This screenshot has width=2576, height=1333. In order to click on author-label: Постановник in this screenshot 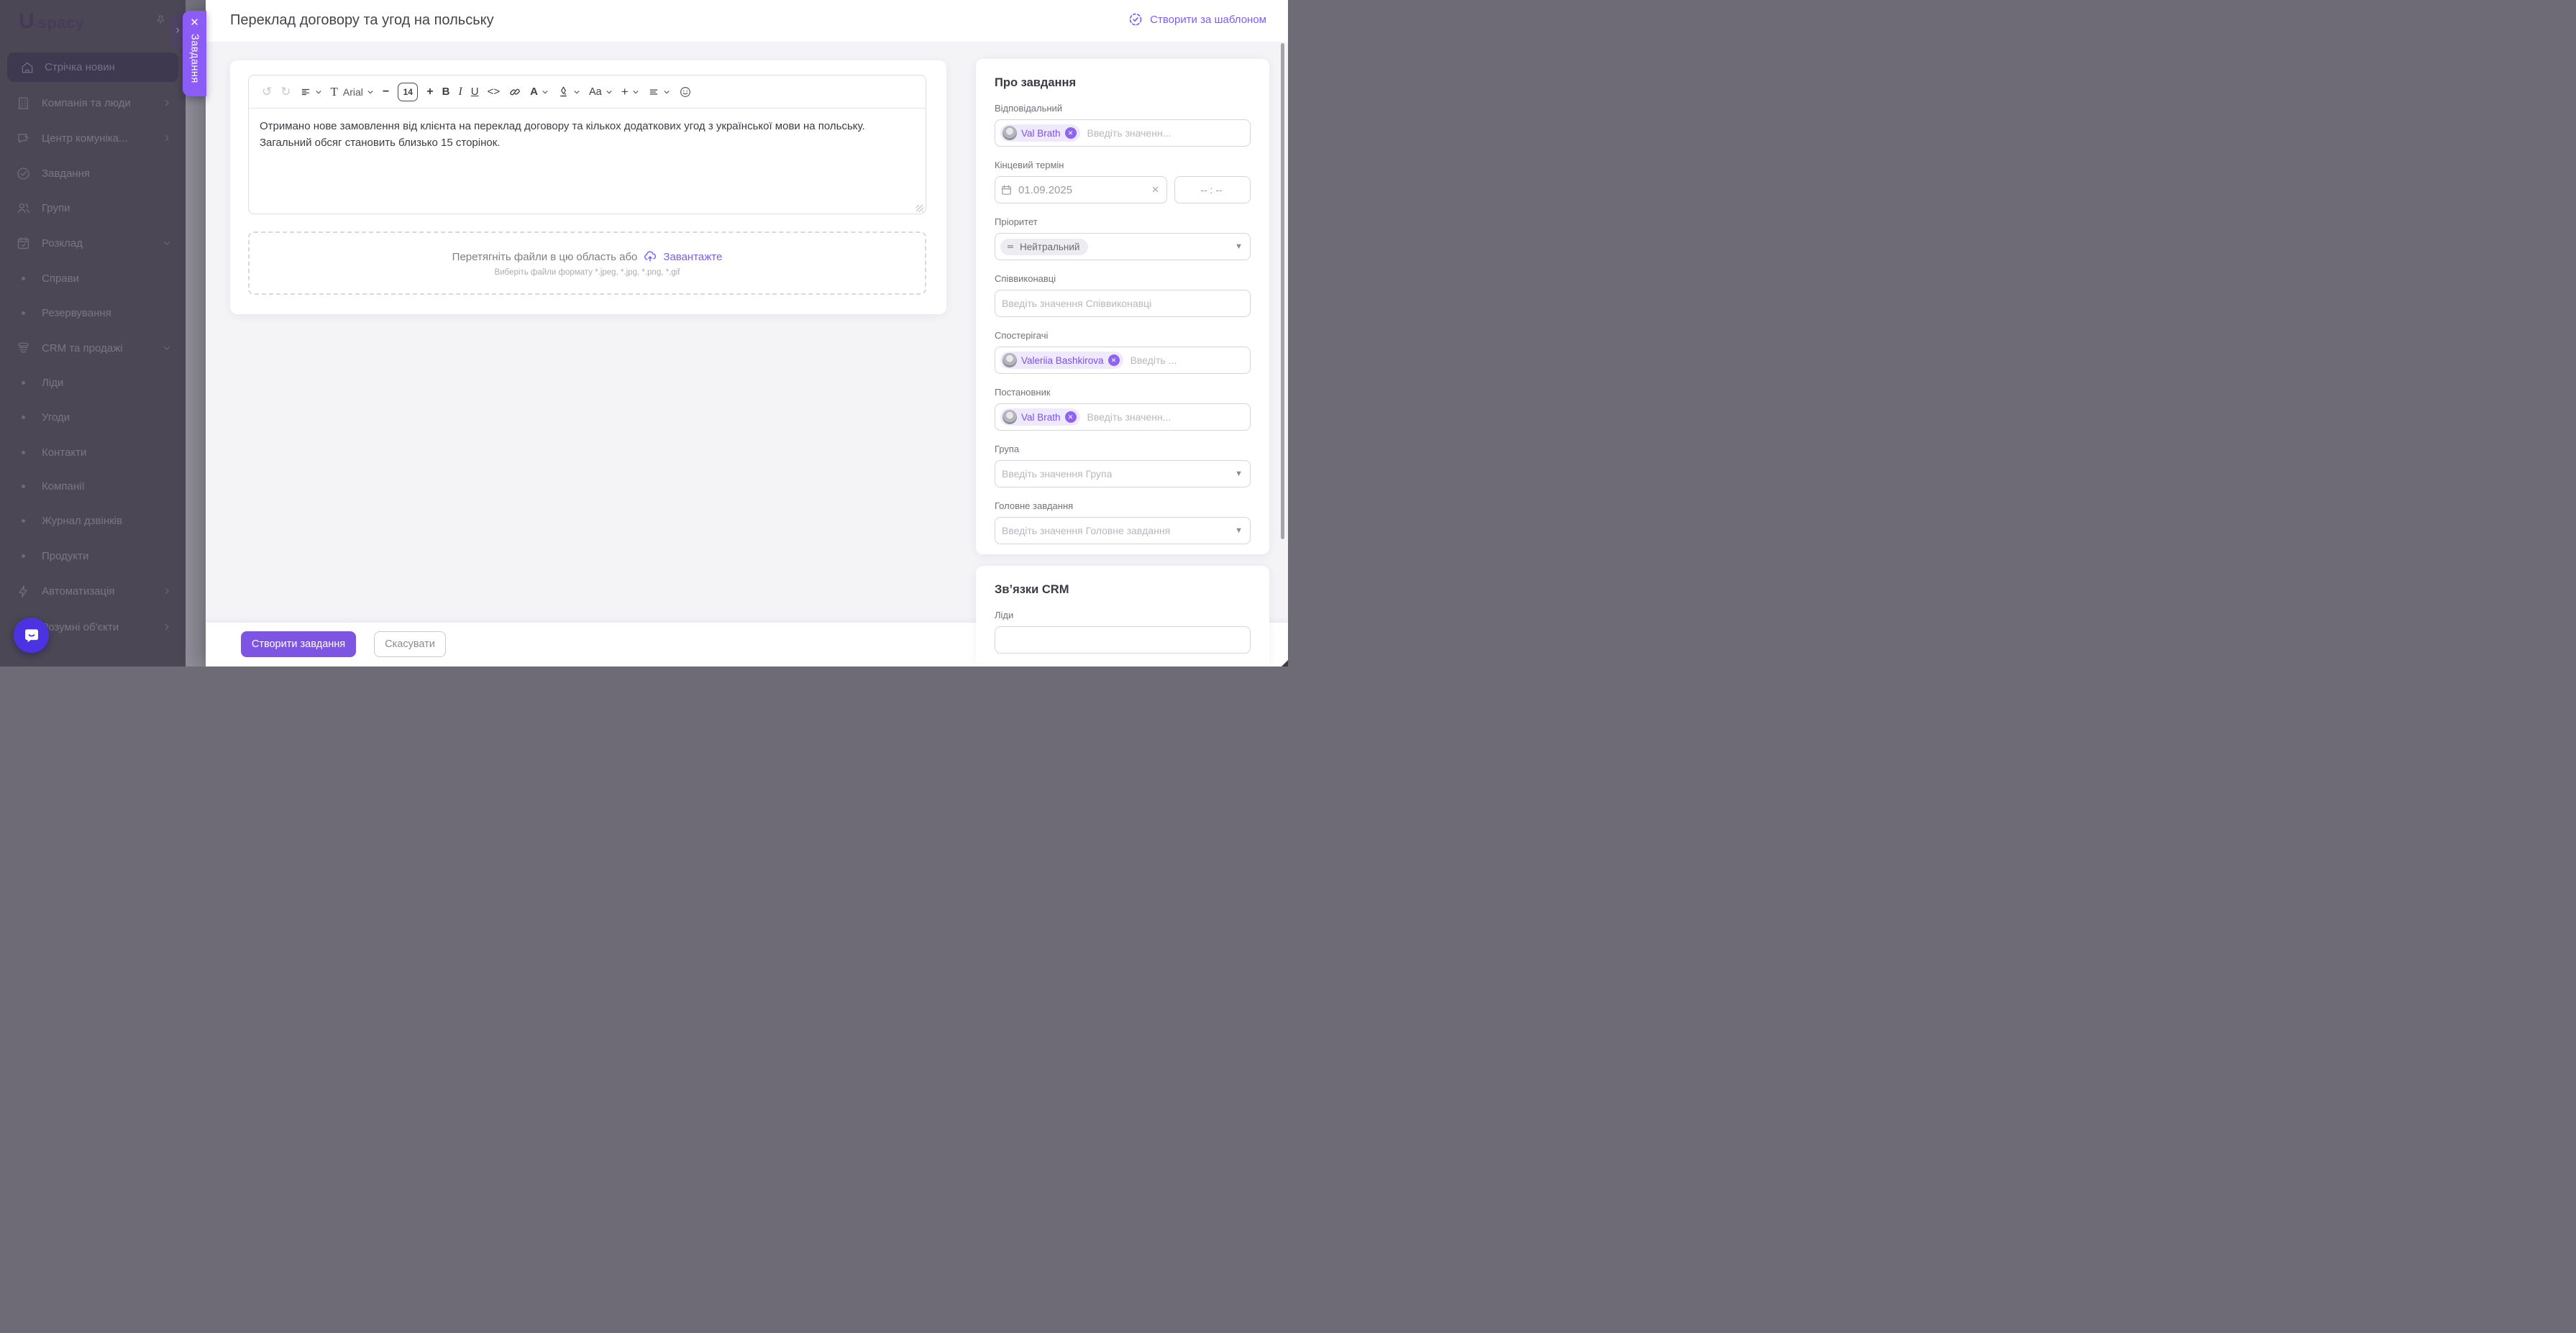, I will do `click(1023, 393)`.